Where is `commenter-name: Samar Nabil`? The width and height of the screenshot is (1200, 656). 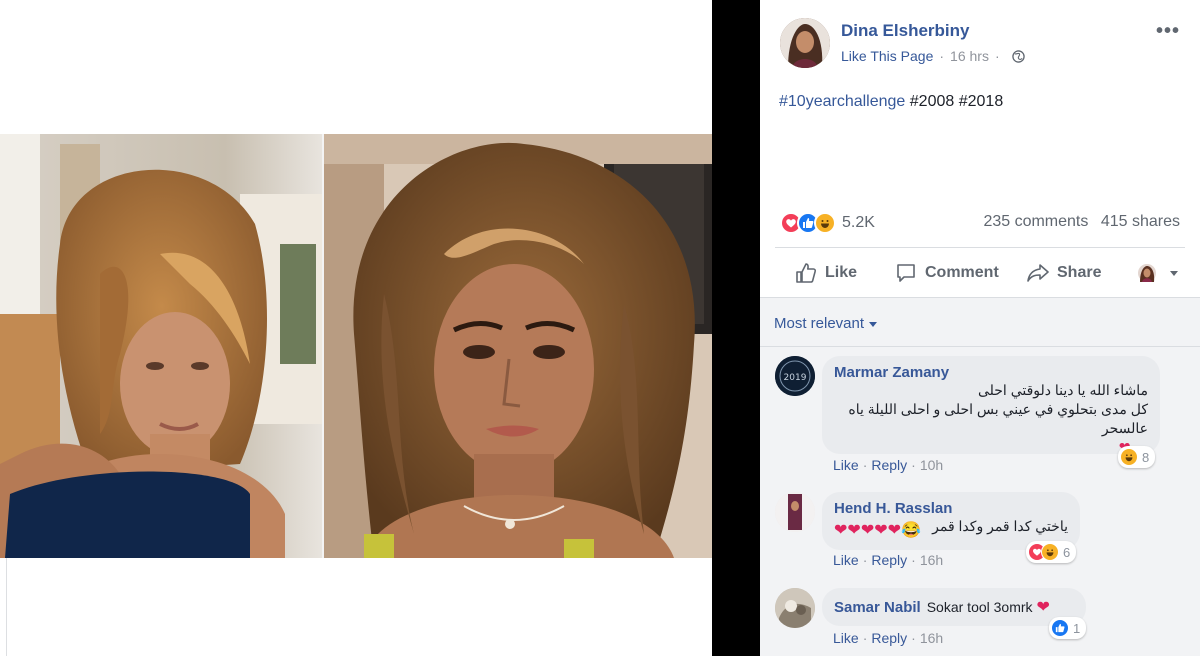 commenter-name: Samar Nabil is located at coordinates (877, 607).